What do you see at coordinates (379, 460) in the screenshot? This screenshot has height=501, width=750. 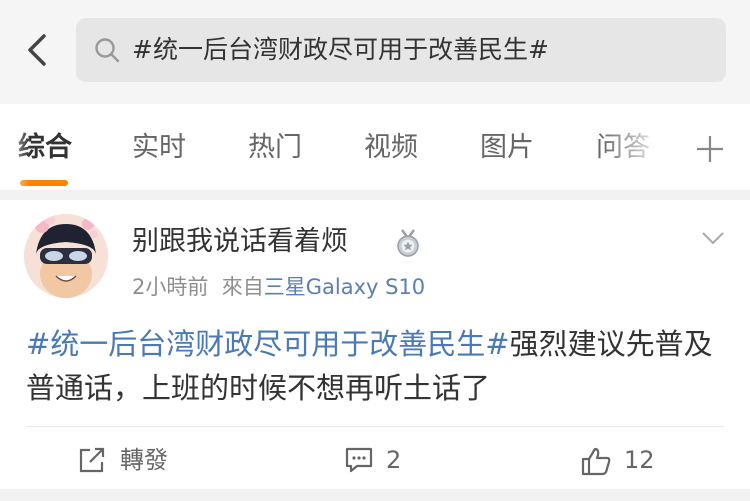 I see `comment-button: 2` at bounding box center [379, 460].